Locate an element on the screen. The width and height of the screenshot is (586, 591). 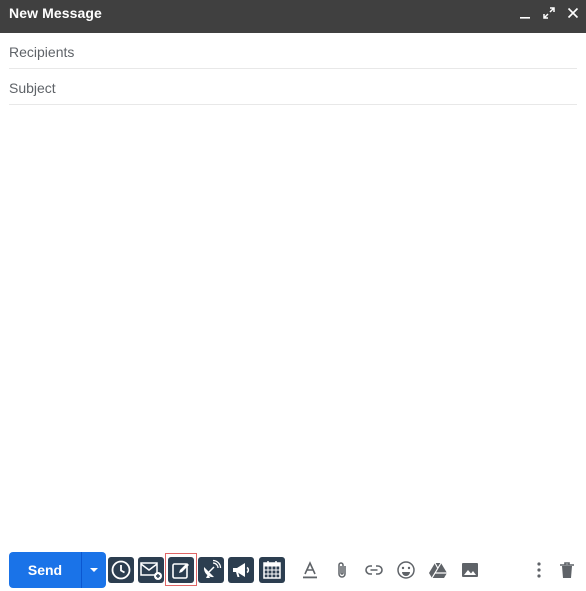
mail-add-button is located at coordinates (151, 570).